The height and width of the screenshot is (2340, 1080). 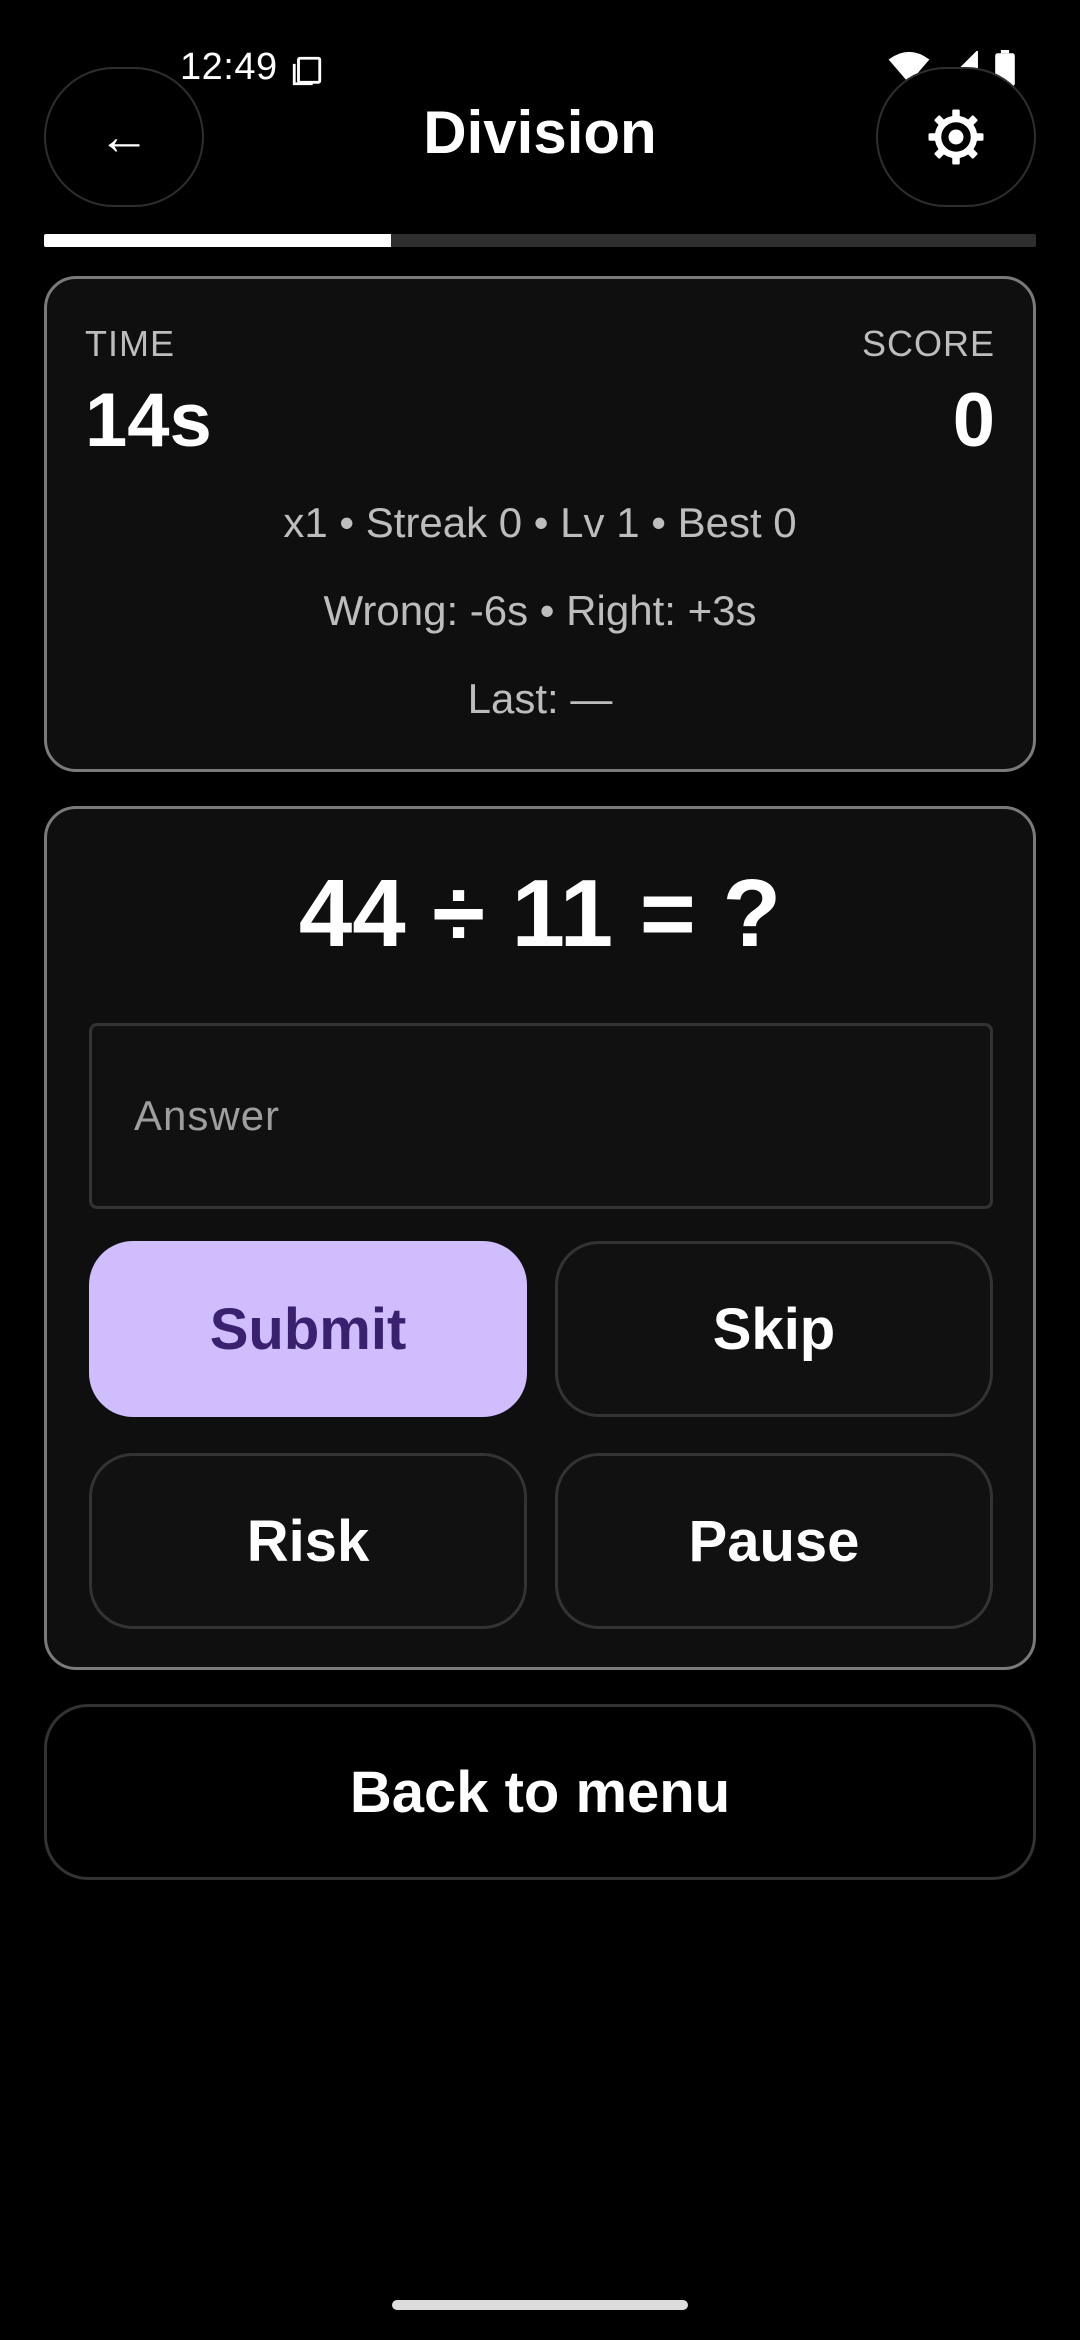 What do you see at coordinates (973, 420) in the screenshot?
I see `score-value: 0` at bounding box center [973, 420].